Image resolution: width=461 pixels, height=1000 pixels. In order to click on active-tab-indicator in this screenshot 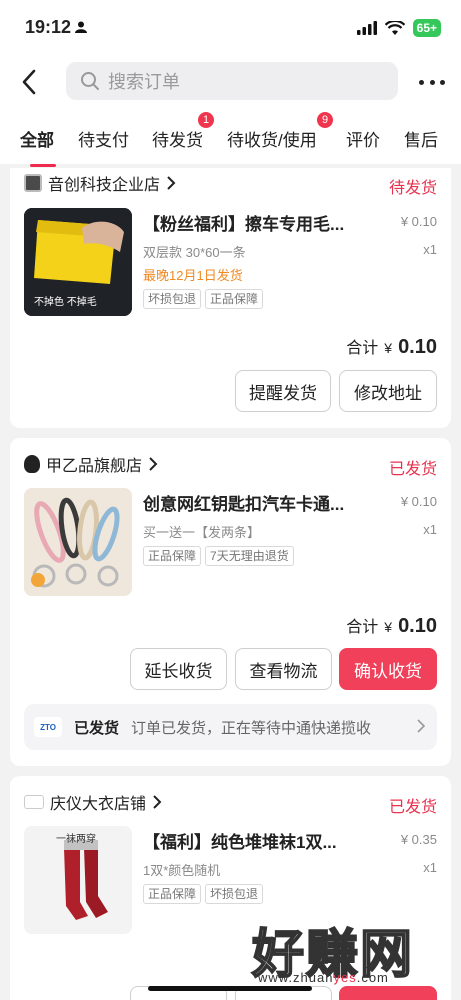, I will do `click(43, 165)`.